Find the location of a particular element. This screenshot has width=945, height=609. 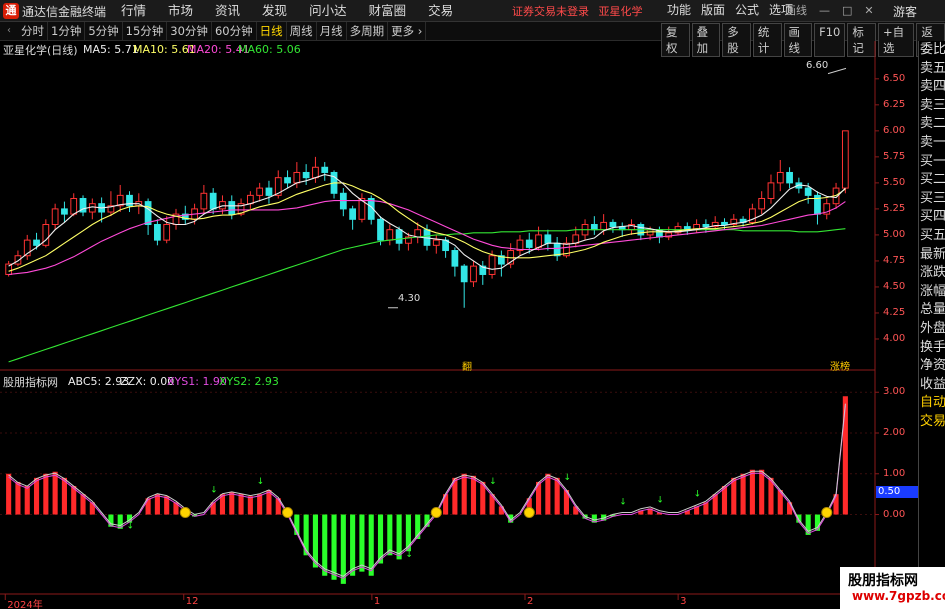

side-panel-item: 外盘 is located at coordinates (932, 329).